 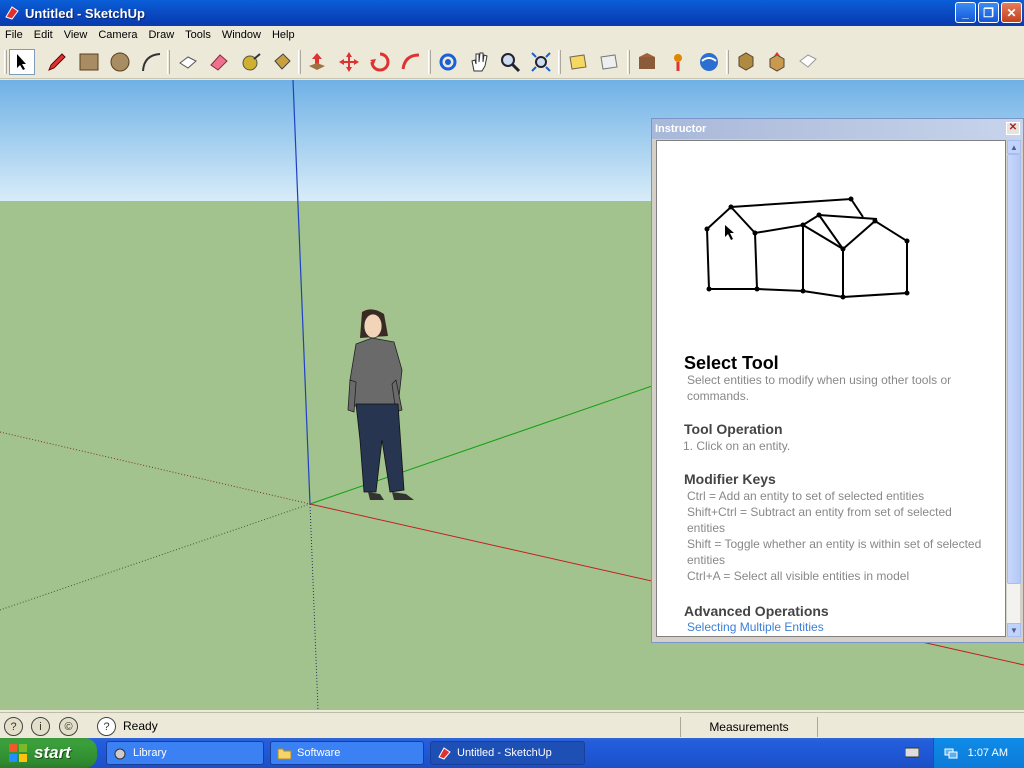 I want to click on select-tool-icon, so click(x=22, y=62).